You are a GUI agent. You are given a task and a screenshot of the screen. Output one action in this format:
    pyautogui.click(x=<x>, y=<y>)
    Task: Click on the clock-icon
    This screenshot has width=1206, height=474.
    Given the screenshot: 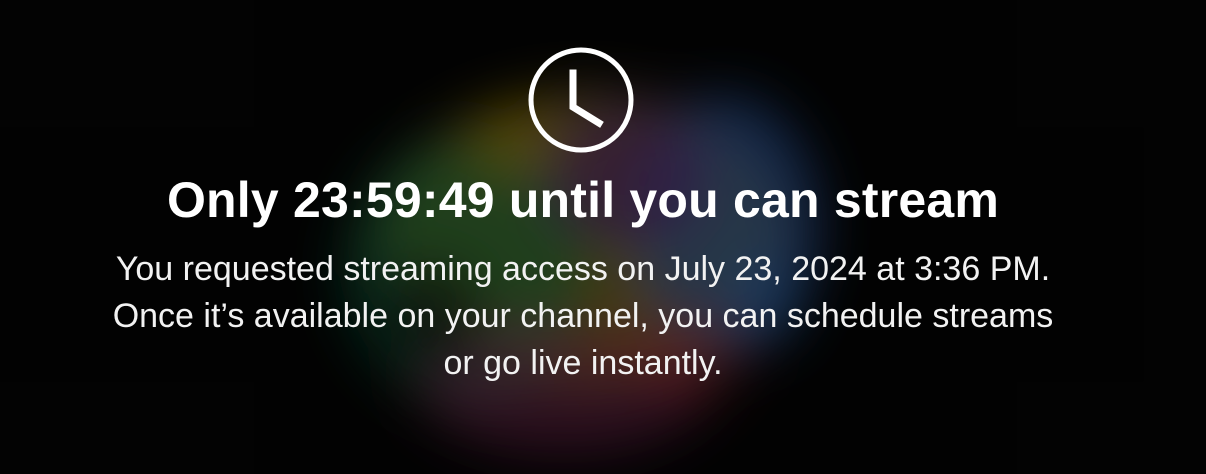 What is the action you would take?
    pyautogui.click(x=581, y=100)
    